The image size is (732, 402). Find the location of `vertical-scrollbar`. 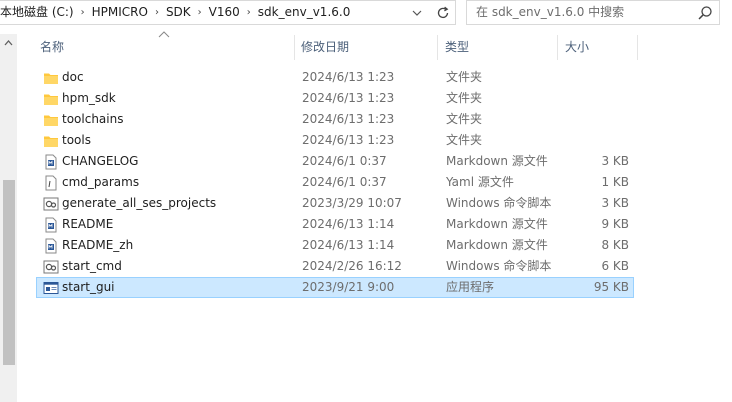

vertical-scrollbar is located at coordinates (8, 218).